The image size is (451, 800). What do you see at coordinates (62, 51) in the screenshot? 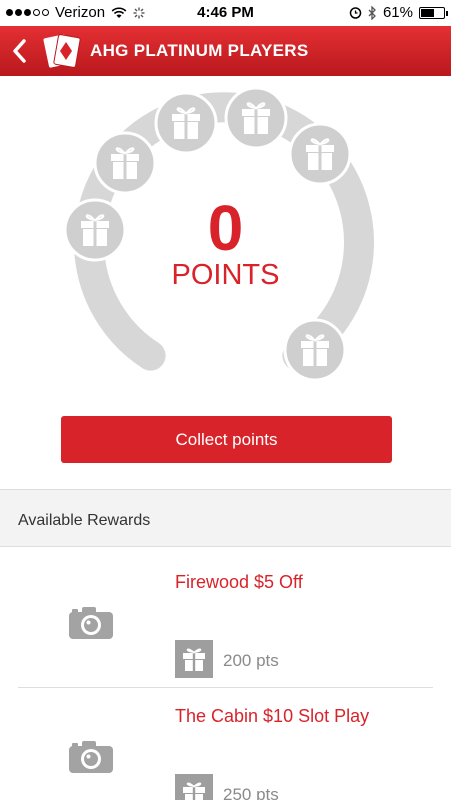
I see `app-logo` at bounding box center [62, 51].